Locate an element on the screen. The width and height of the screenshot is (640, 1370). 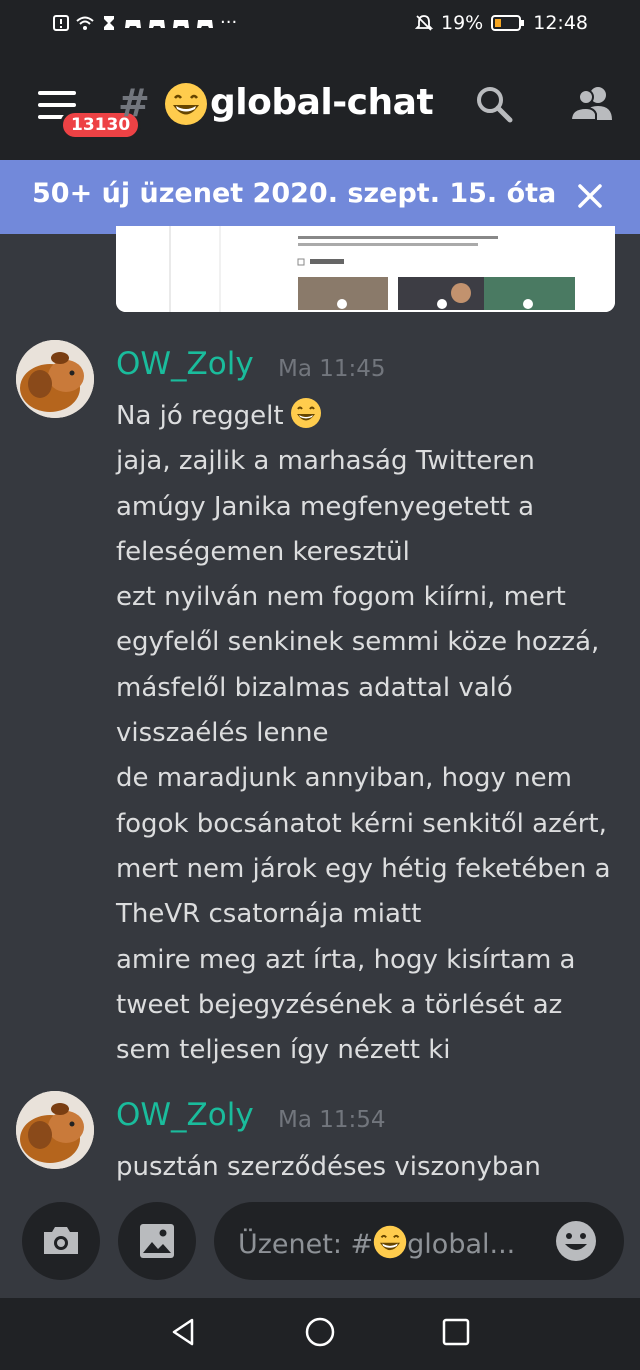
message-timestamp: Ma 11:45 is located at coordinates (332, 369).